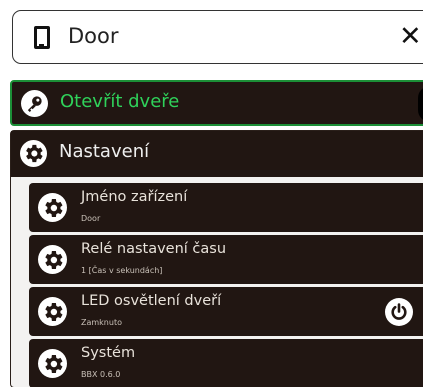 This screenshot has width=423, height=387. What do you see at coordinates (91, 218) in the screenshot?
I see `item-subtitle: Door` at bounding box center [91, 218].